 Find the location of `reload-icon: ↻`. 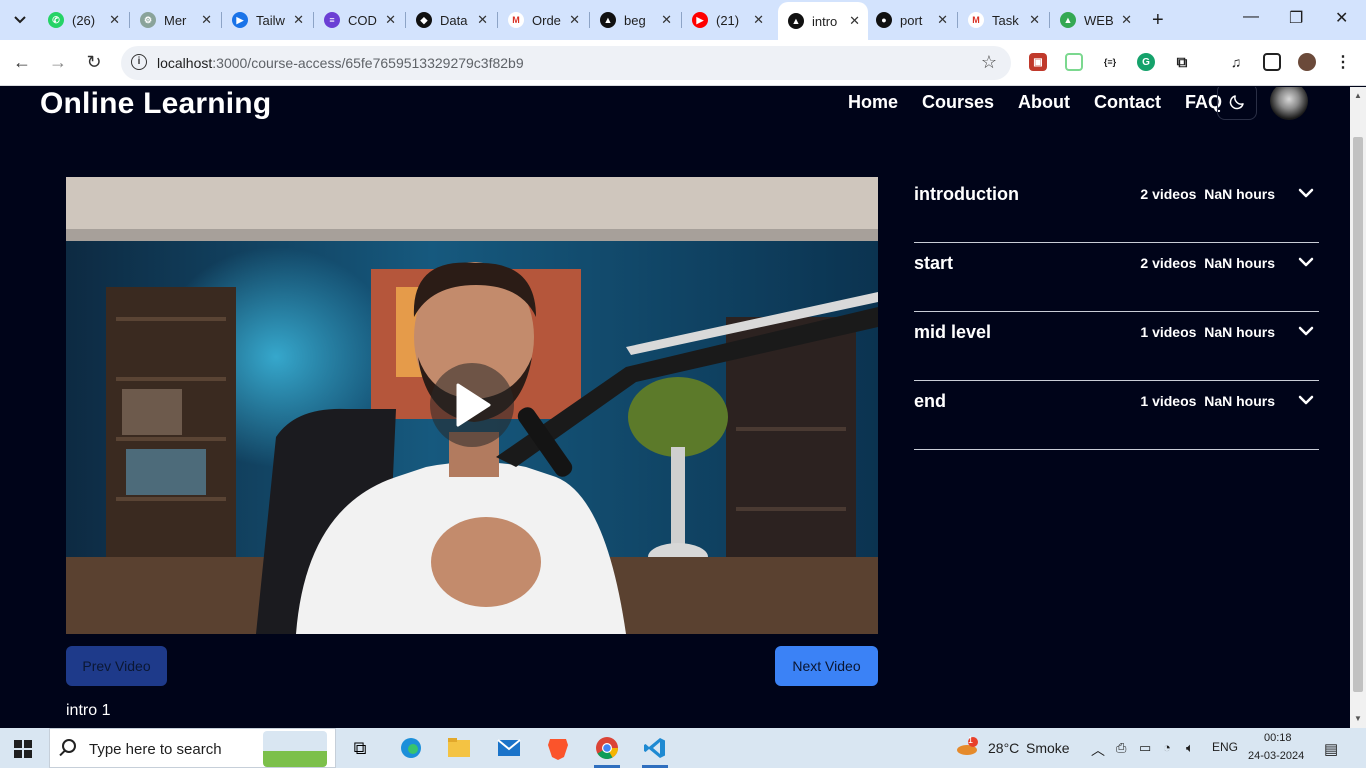

reload-icon: ↻ is located at coordinates (94, 62).